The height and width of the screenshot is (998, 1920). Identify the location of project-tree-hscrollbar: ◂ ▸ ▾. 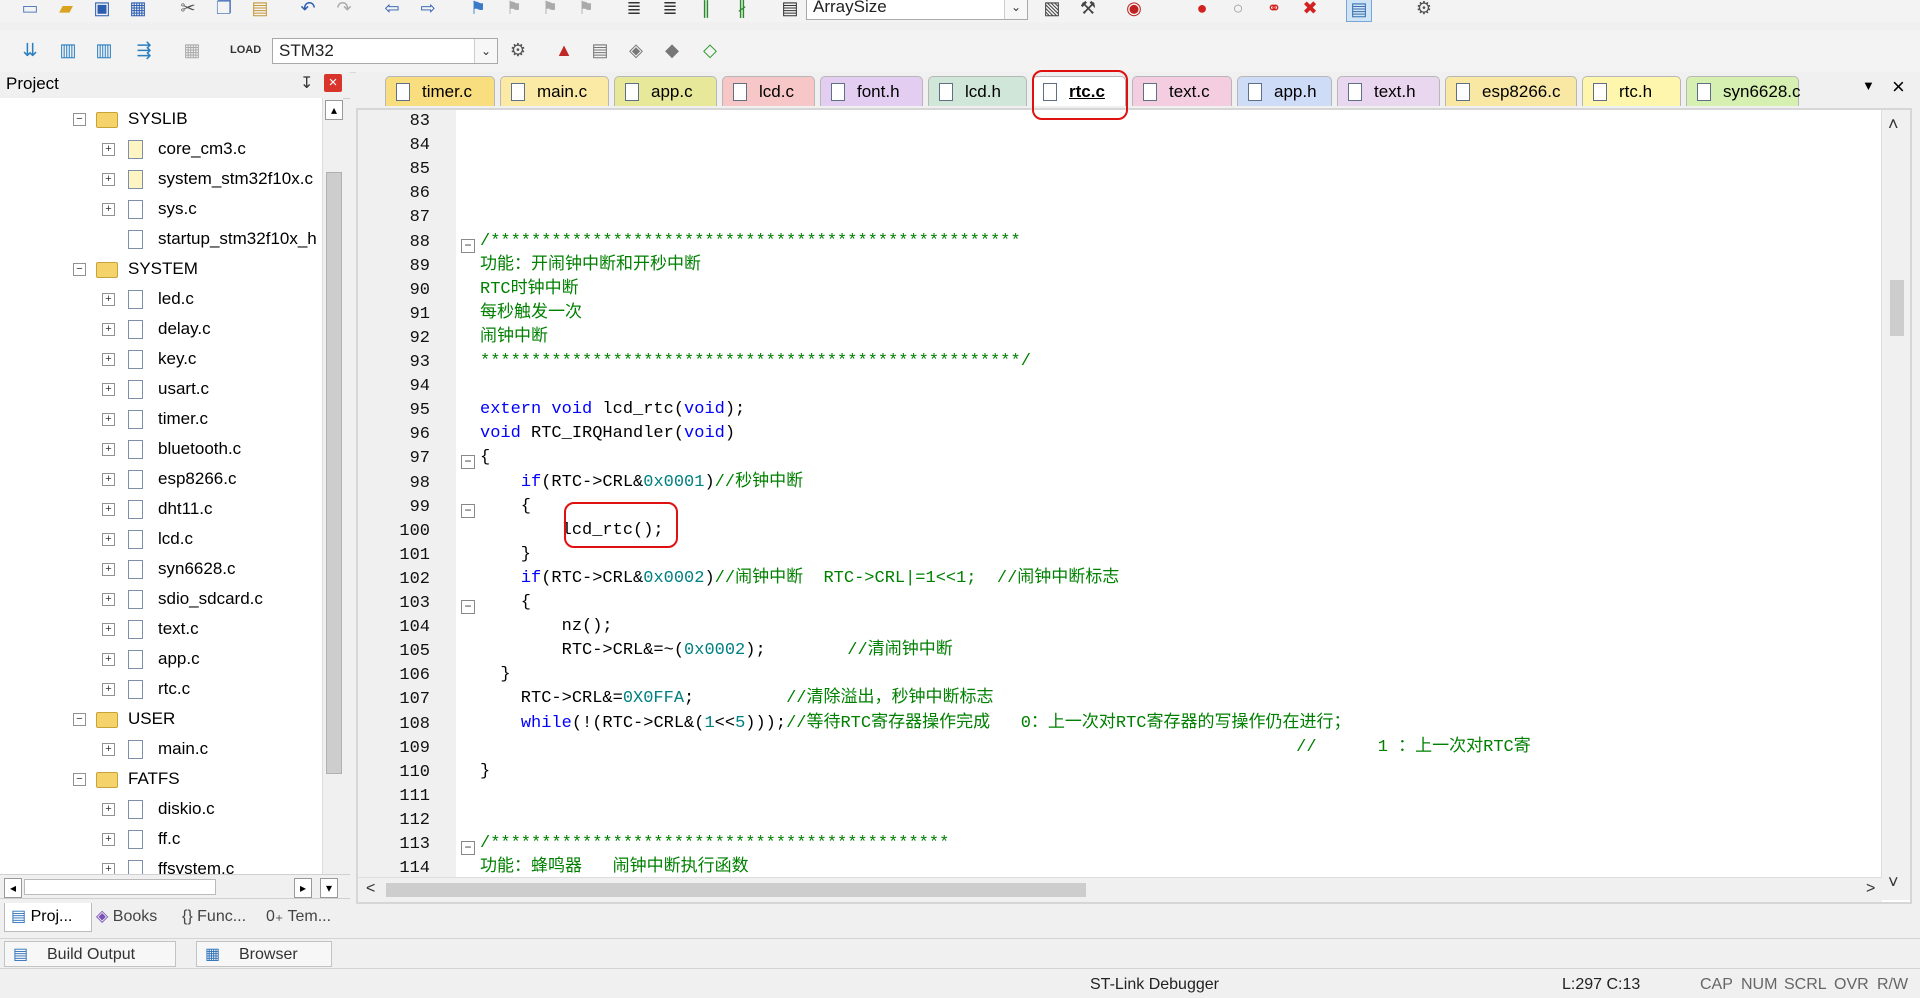
(175, 886).